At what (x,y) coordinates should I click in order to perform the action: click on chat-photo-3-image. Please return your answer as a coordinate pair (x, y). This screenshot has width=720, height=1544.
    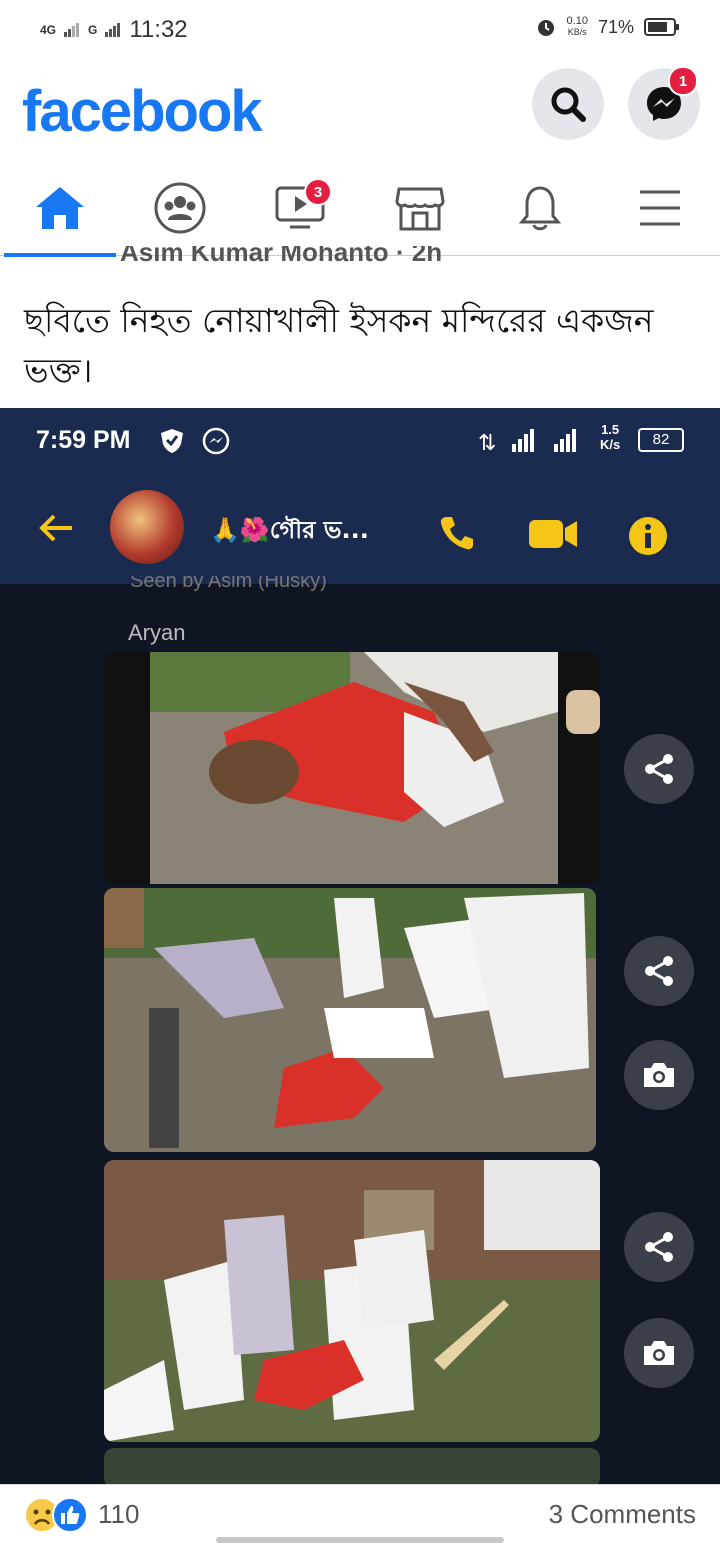
    Looking at the image, I should click on (352, 1301).